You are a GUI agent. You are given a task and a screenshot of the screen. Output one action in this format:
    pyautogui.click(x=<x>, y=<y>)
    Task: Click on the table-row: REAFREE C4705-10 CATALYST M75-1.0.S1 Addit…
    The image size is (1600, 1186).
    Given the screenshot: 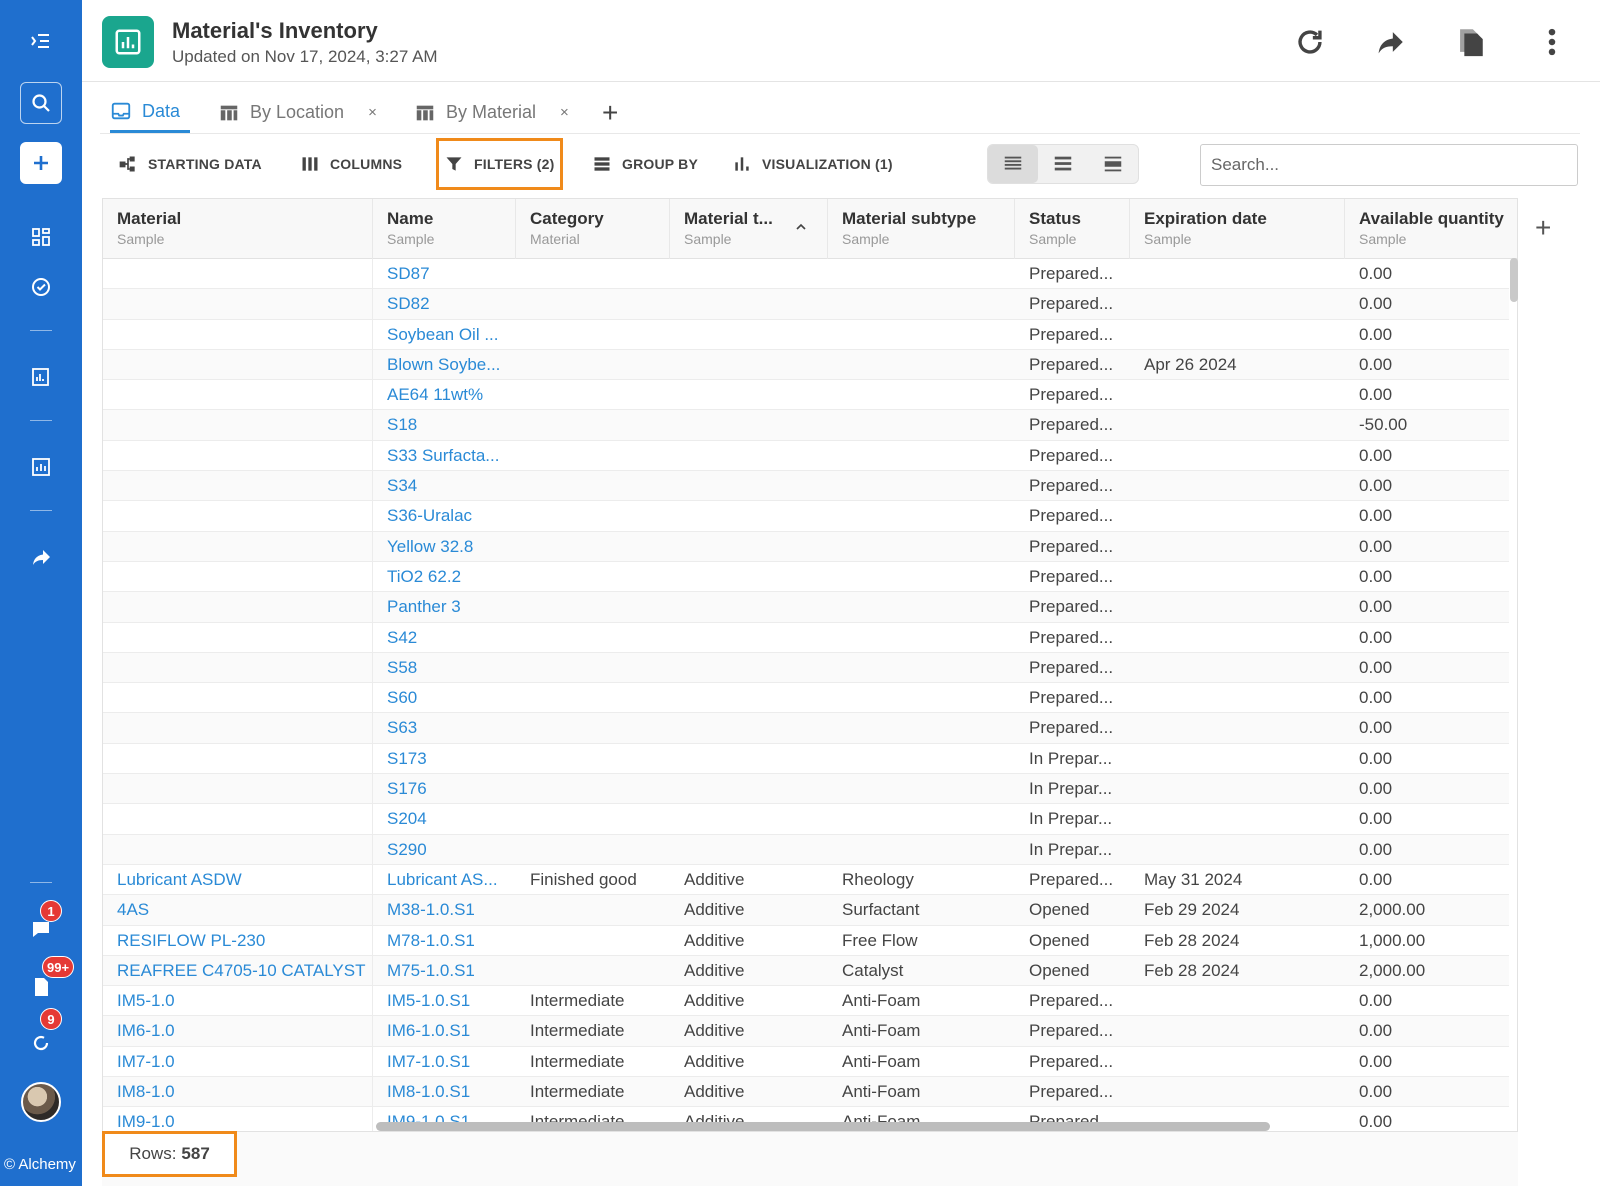 What is the action you would take?
    pyautogui.click(x=806, y=971)
    